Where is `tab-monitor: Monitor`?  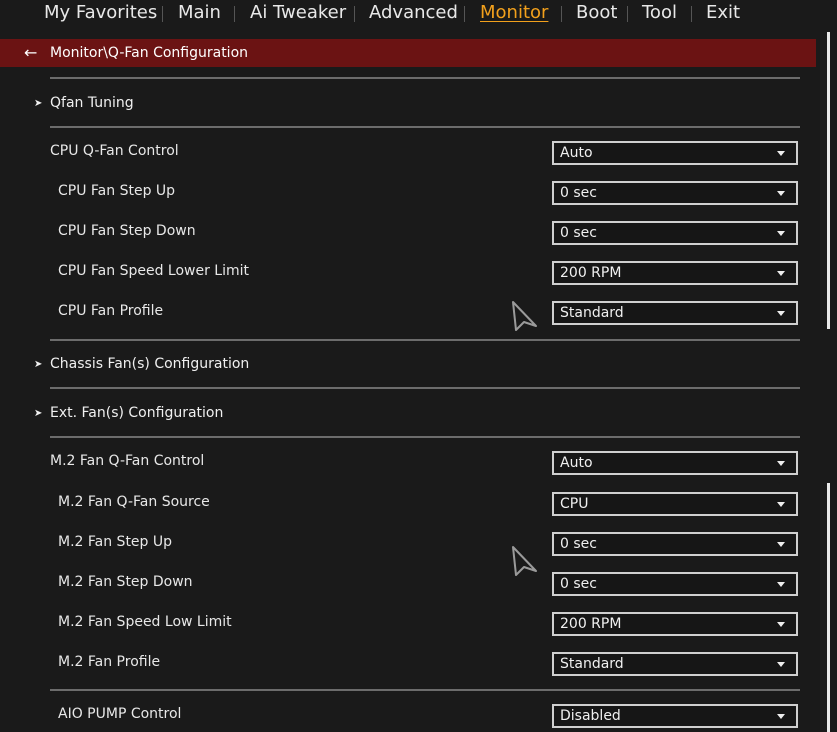
tab-monitor: Monitor is located at coordinates (514, 12).